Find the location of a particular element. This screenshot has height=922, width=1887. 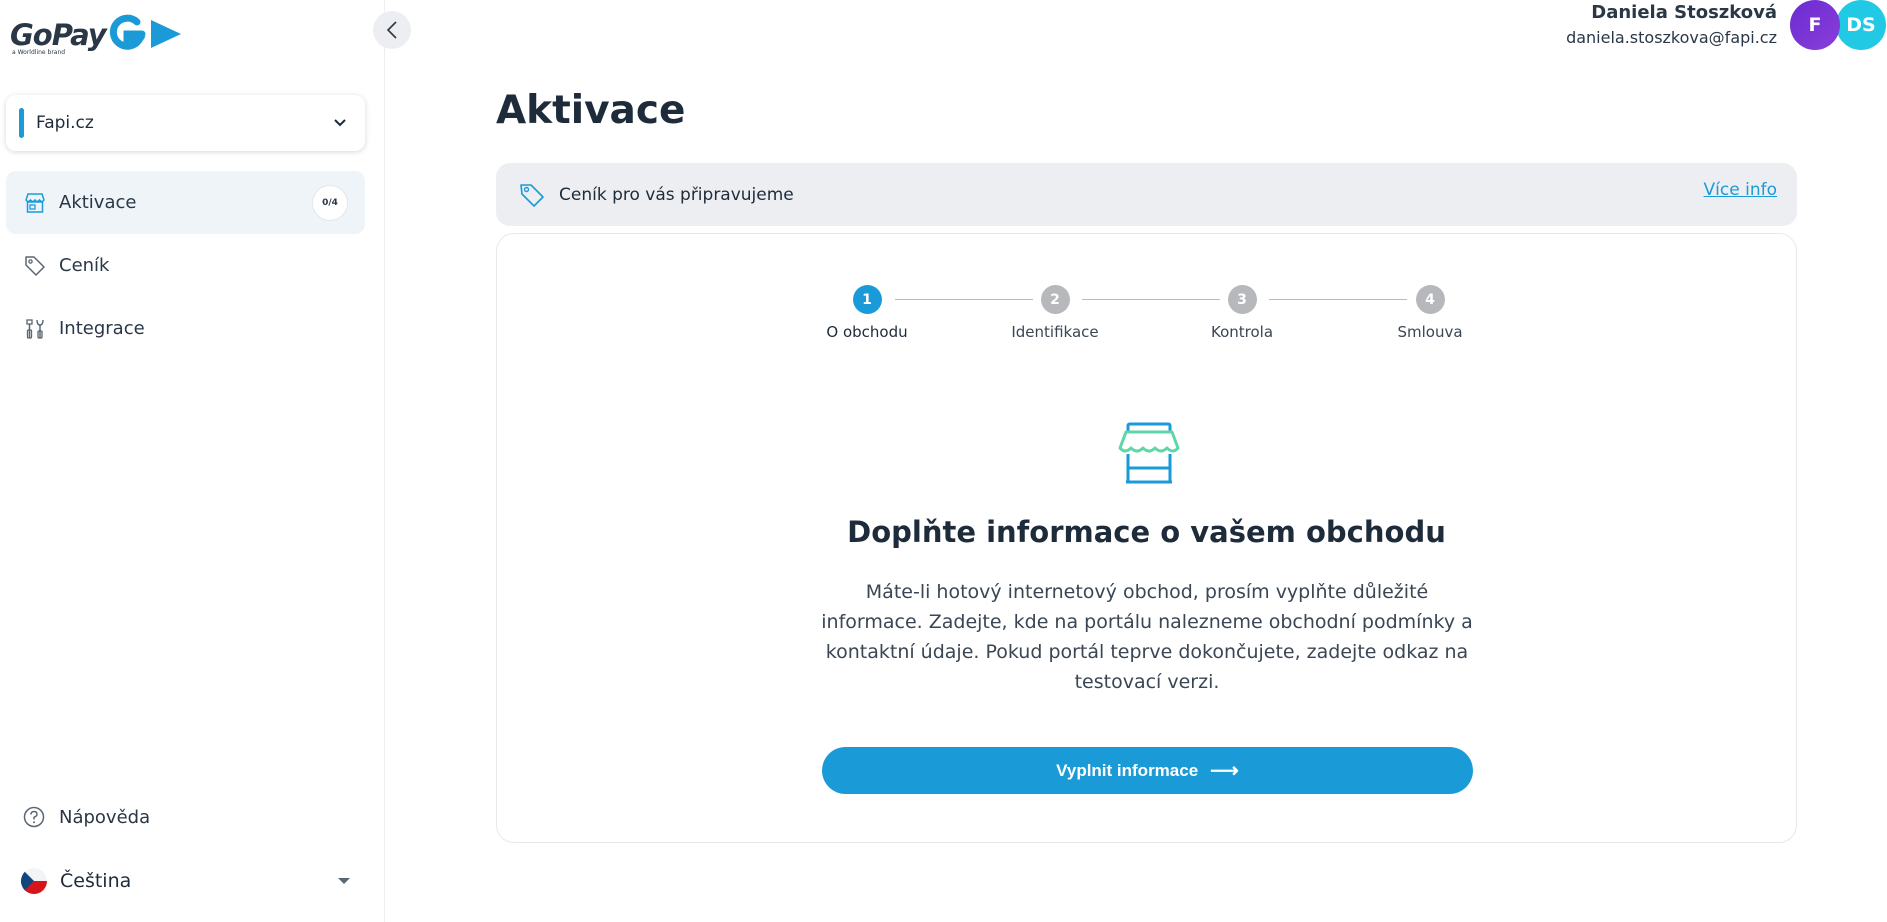

step-o-obchodu: 1 O obchodu is located at coordinates (867, 313).